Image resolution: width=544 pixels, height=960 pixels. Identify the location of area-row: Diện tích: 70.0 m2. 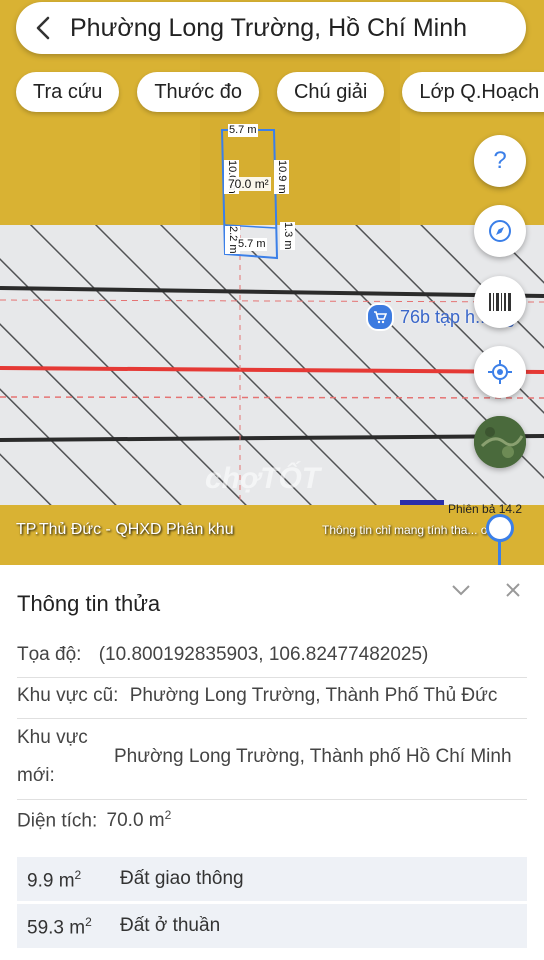
(94, 820).